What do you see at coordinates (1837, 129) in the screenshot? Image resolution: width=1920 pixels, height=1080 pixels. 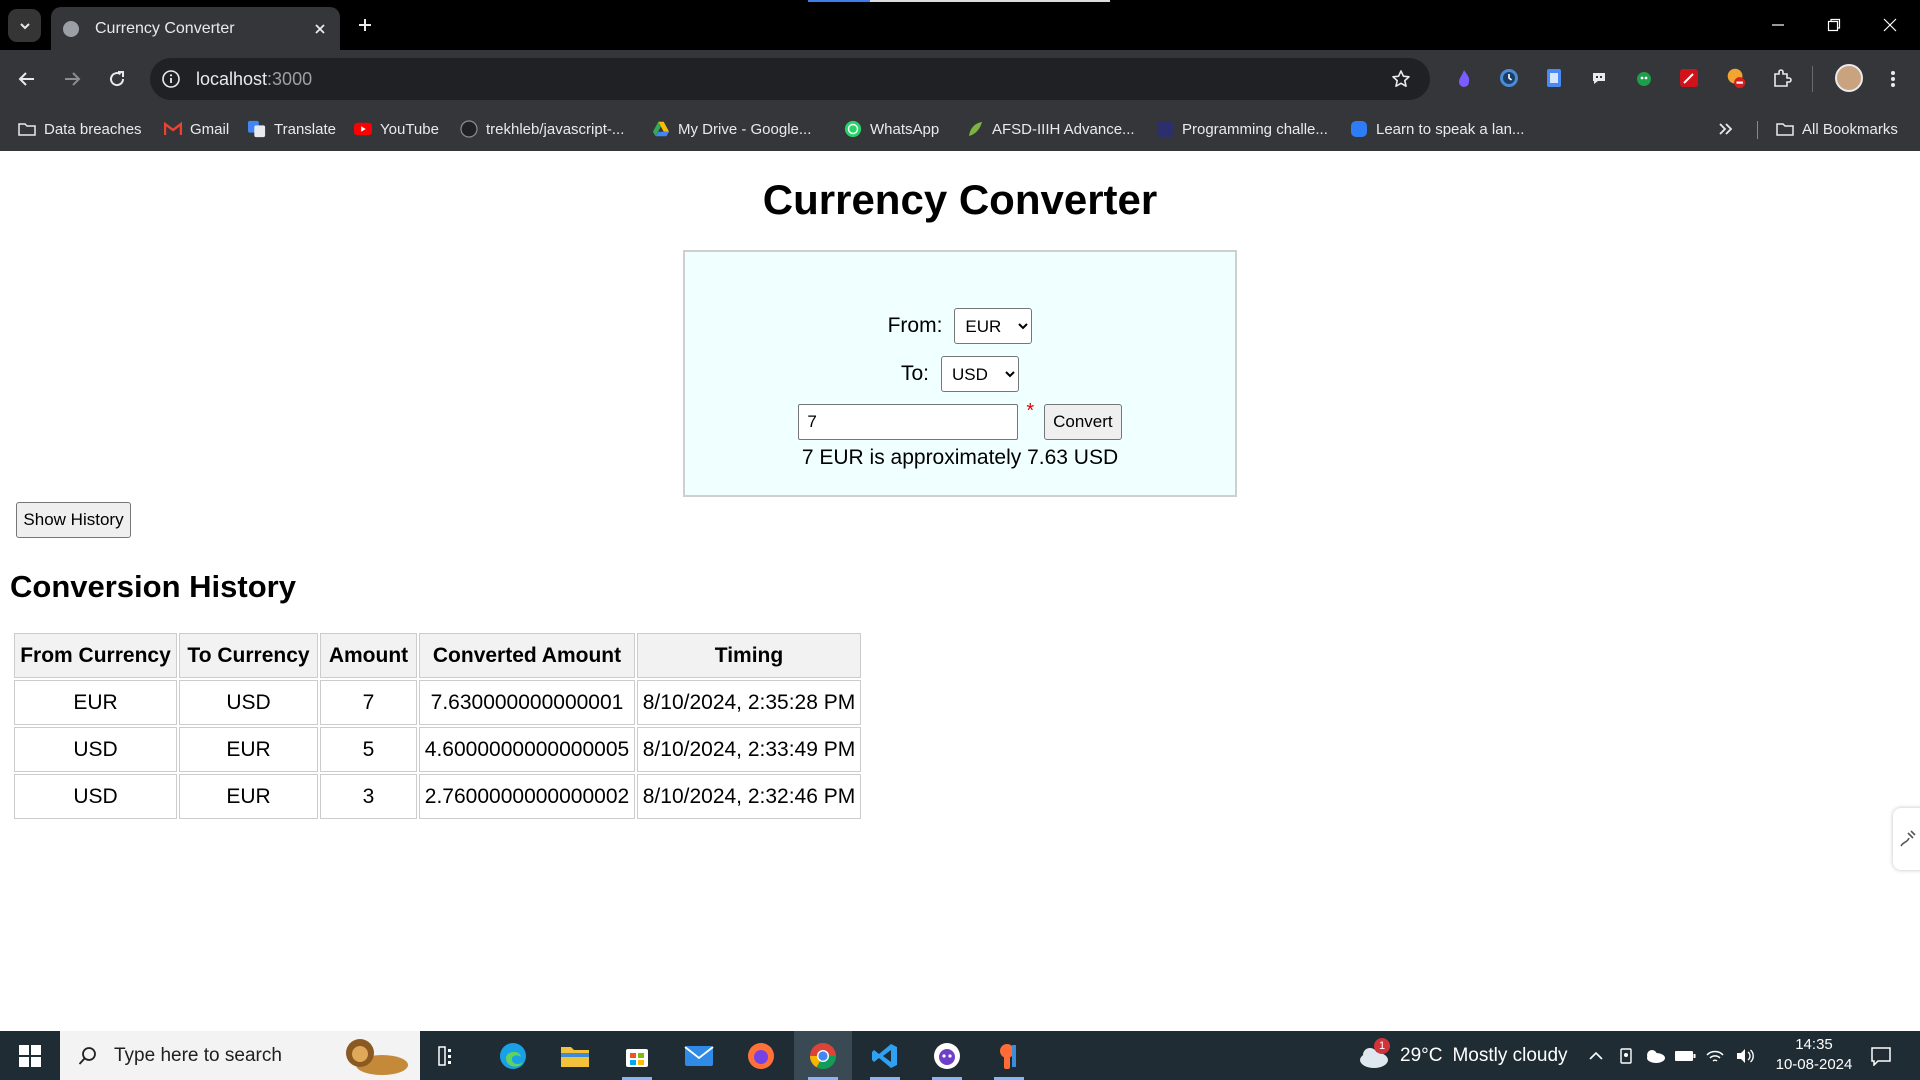 I see `all-bookmarks-button: All Bookmarks` at bounding box center [1837, 129].